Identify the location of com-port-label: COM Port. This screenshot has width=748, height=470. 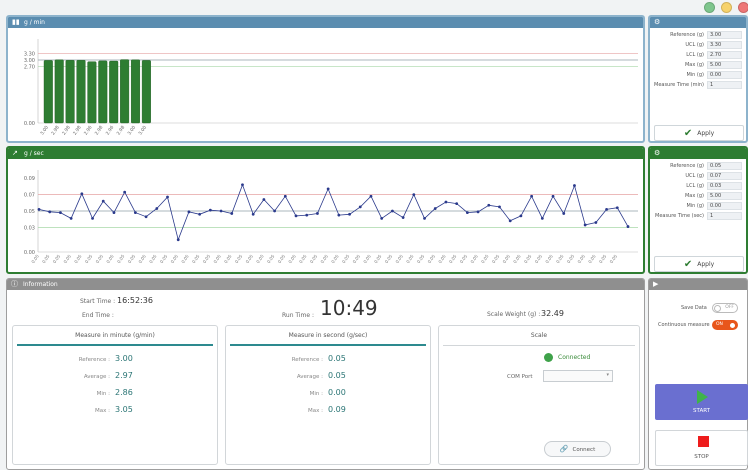
(520, 377).